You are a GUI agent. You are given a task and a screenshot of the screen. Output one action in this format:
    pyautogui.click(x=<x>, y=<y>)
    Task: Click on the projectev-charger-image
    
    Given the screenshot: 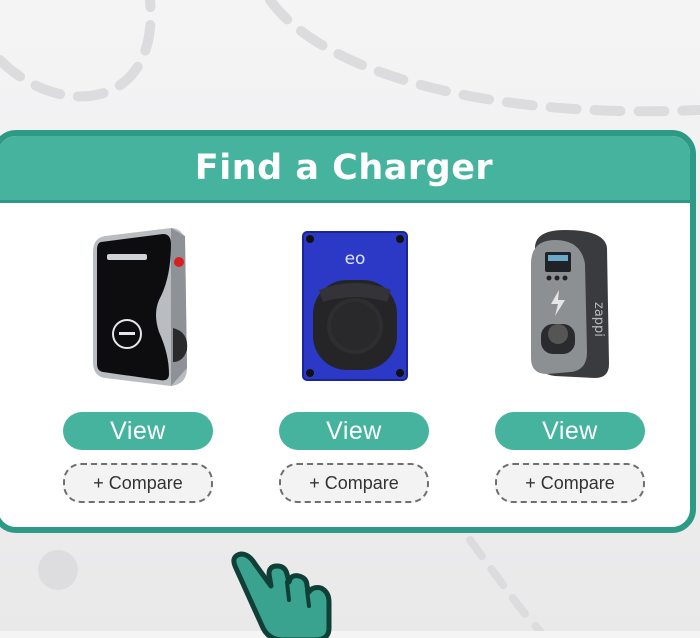 What is the action you would take?
    pyautogui.click(x=138, y=308)
    